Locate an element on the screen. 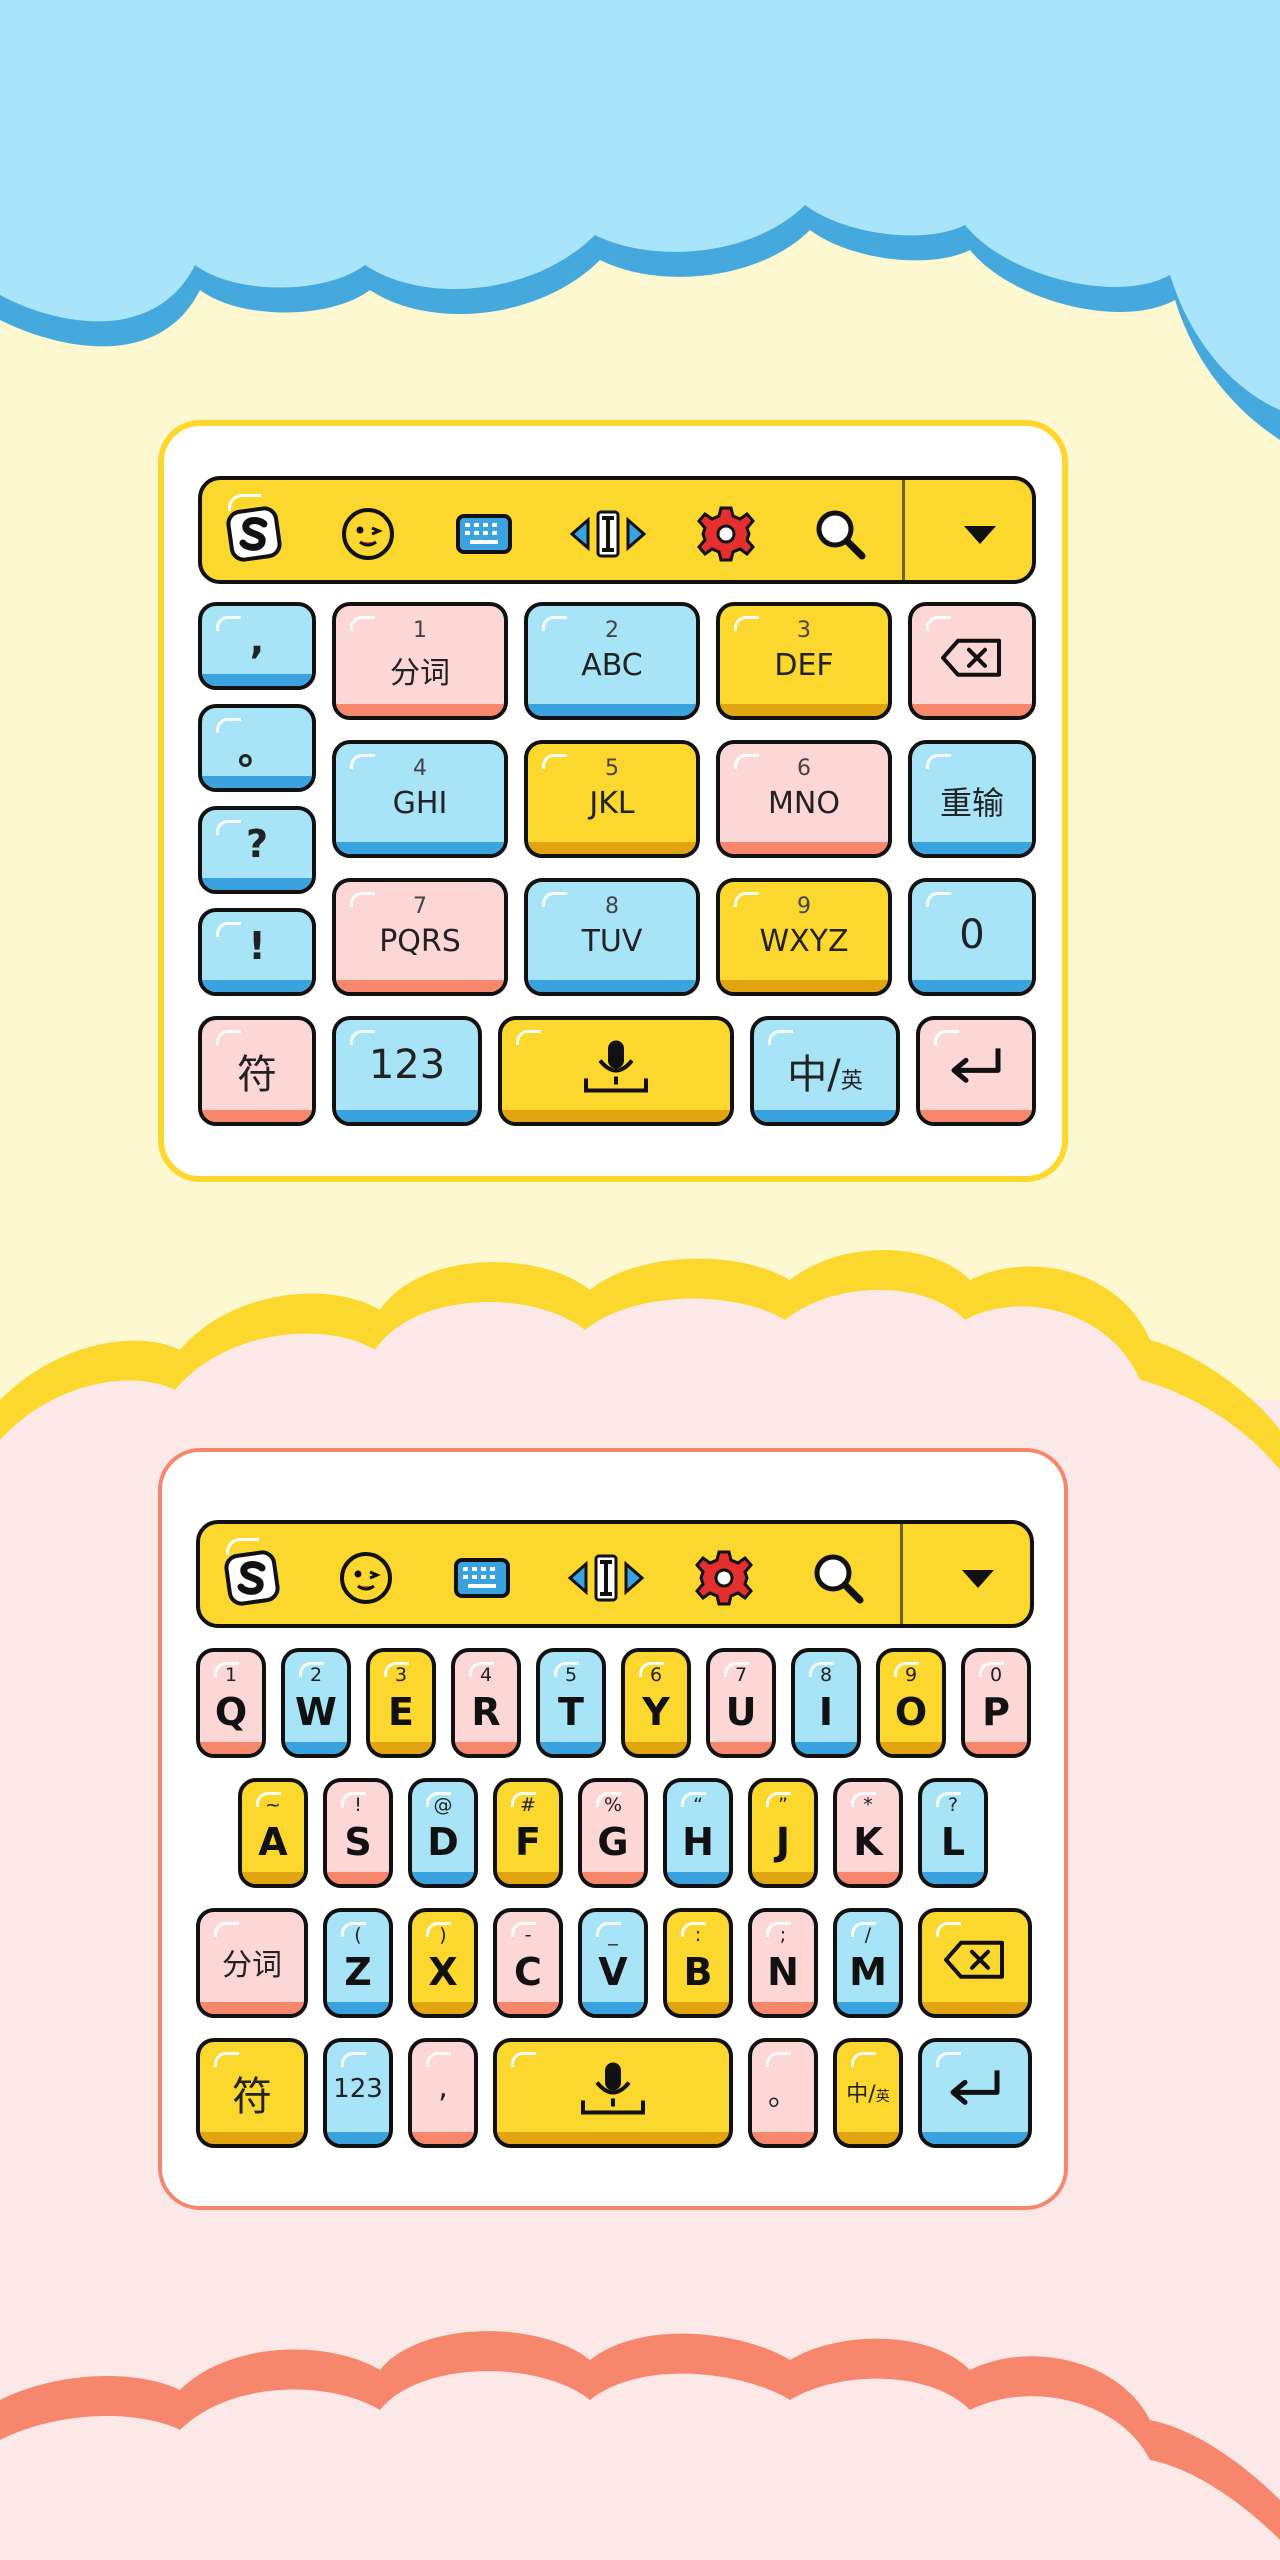 The image size is (1280, 2560). key-q: 1Q is located at coordinates (231, 1703).